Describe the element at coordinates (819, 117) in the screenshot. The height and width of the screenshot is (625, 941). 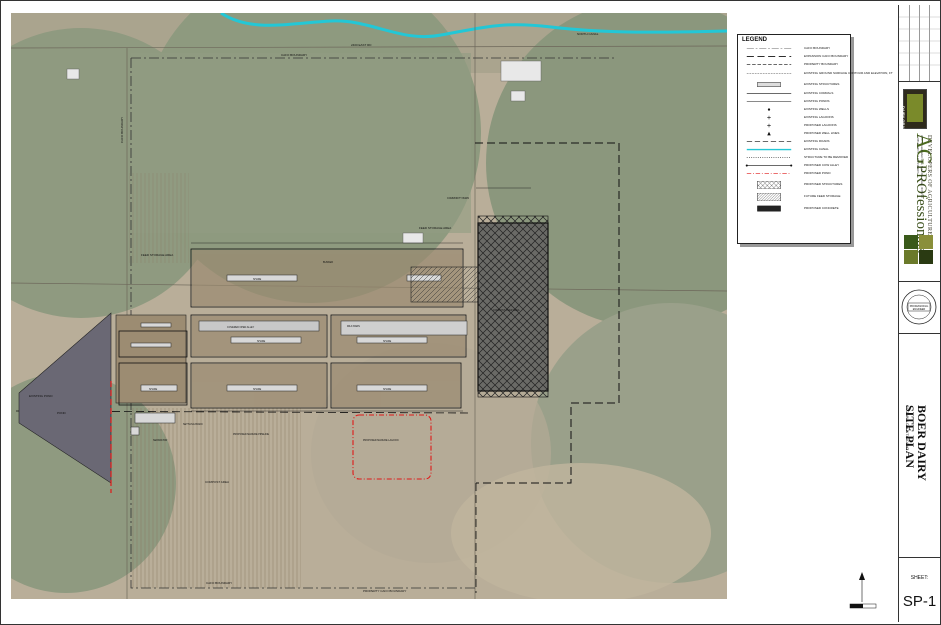
I see `legend-item-label: EXISTING LAGOONS` at that location.